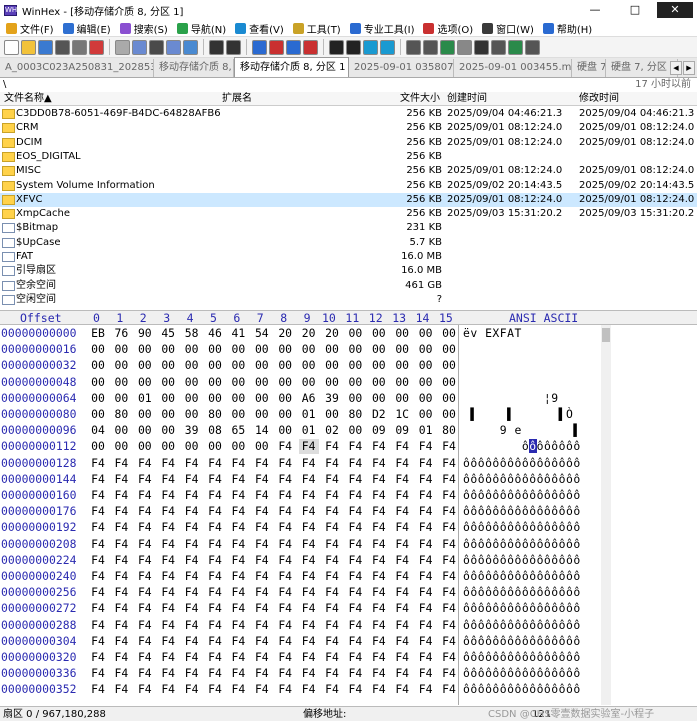  What do you see at coordinates (447, 47) in the screenshot?
I see `ram-icon` at bounding box center [447, 47].